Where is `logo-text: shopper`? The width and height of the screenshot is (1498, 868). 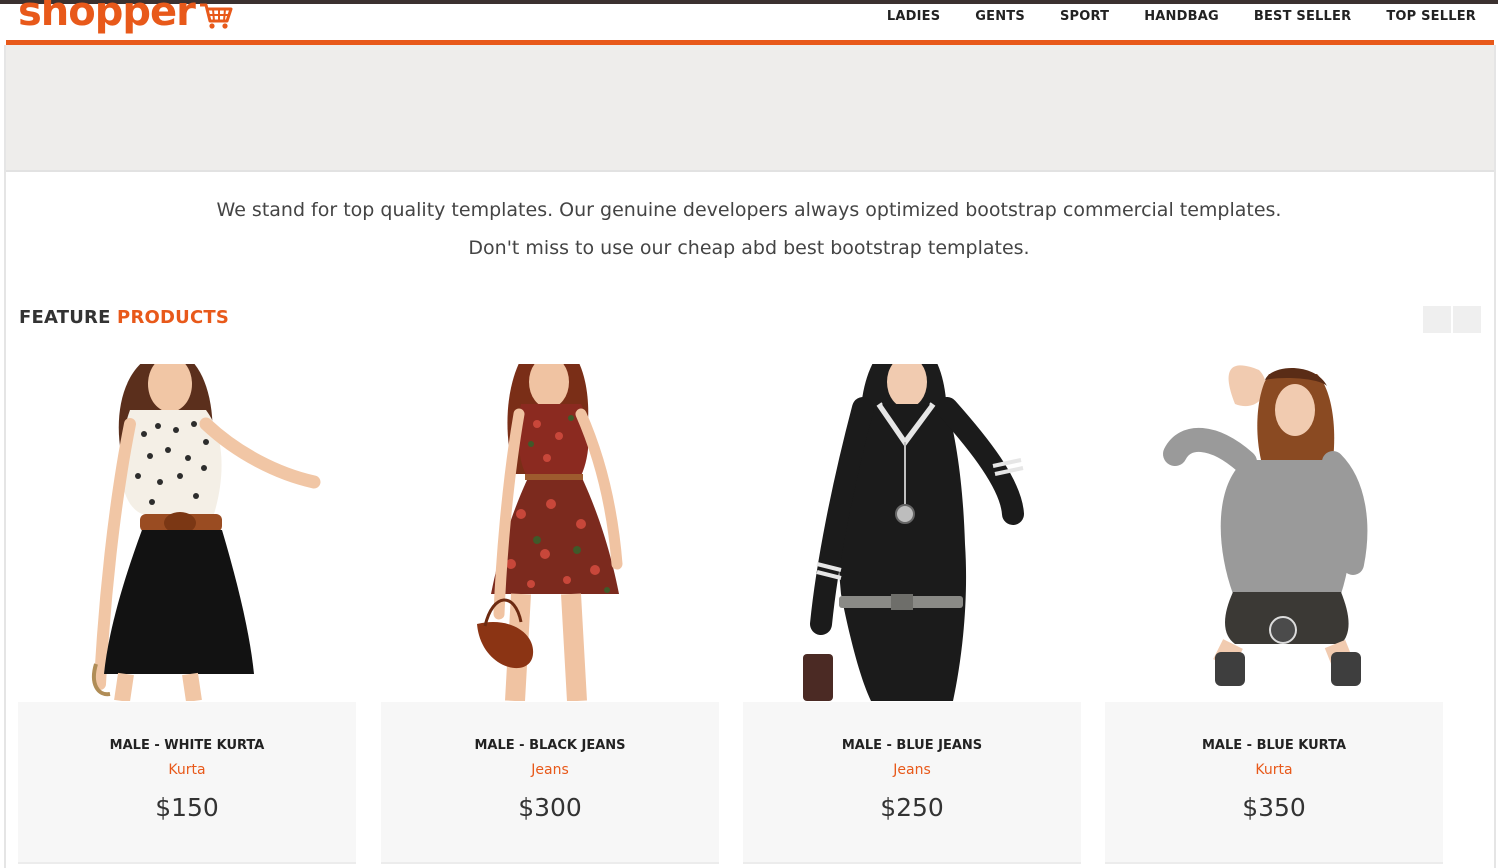 logo-text: shopper is located at coordinates (107, 17).